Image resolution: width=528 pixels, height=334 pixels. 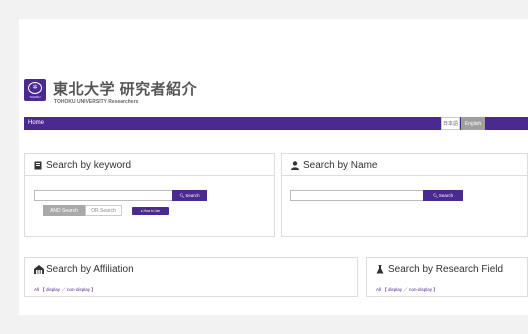 I want to click on keyword-search-button: 🔍︎ Search, so click(x=189, y=195).